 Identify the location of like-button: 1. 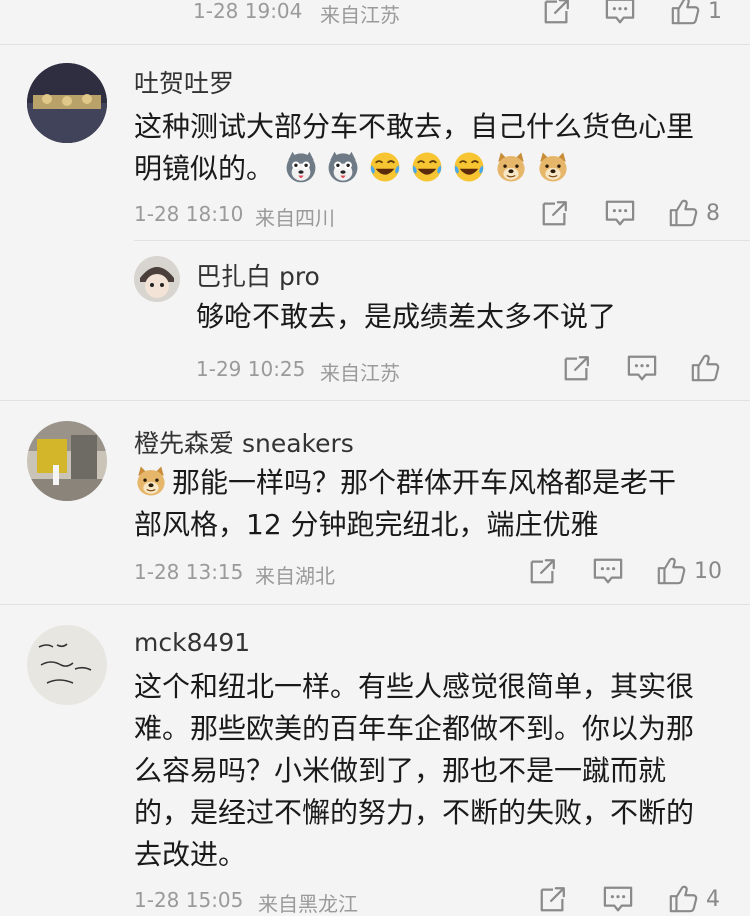
(696, 13).